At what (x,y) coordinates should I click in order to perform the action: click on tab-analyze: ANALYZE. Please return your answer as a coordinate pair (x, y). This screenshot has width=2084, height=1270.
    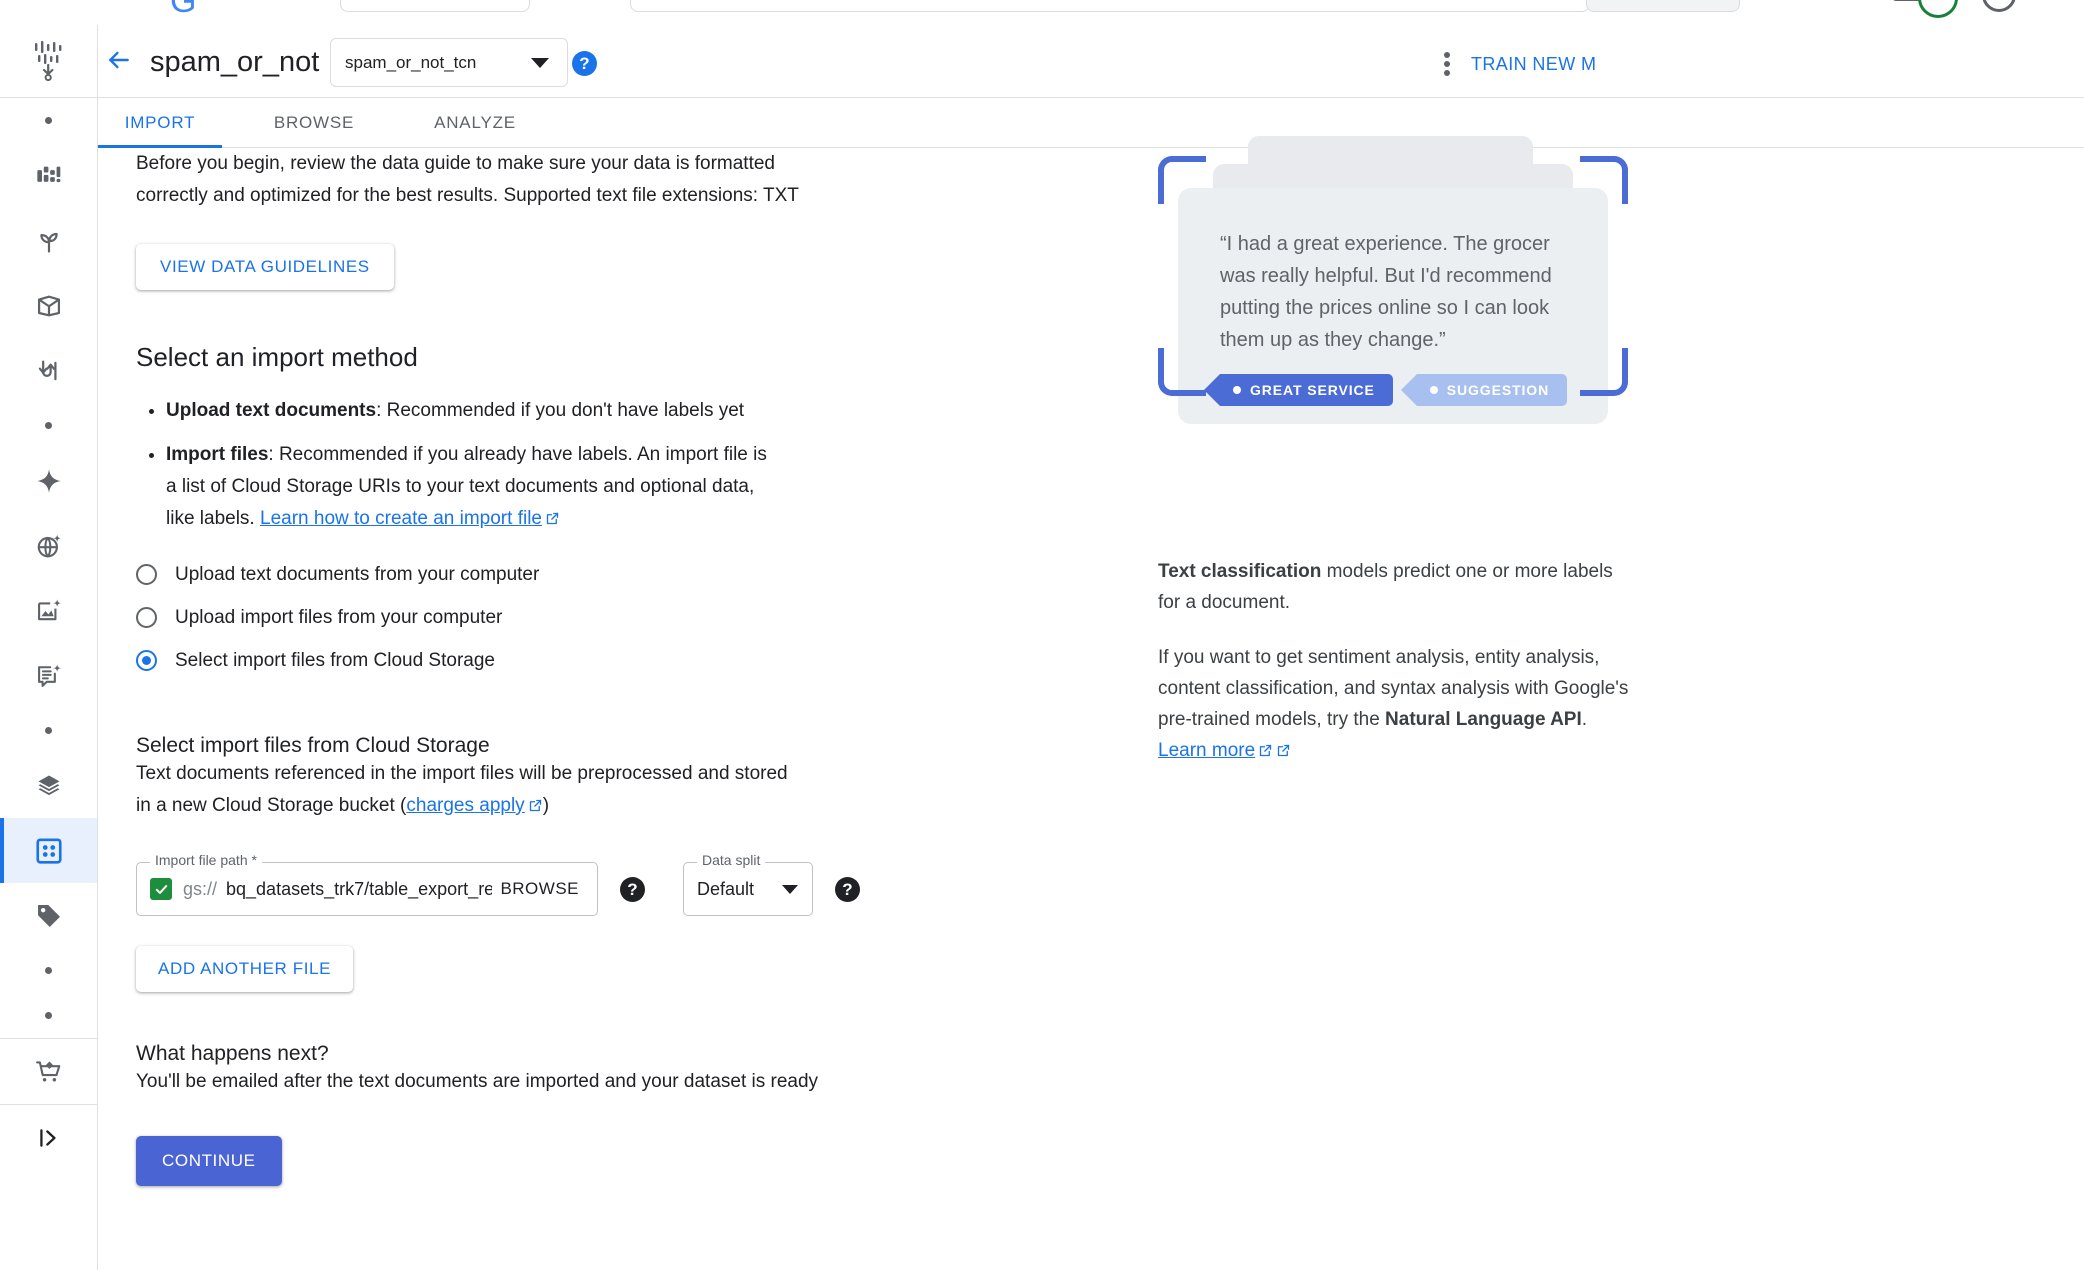
    Looking at the image, I should click on (475, 123).